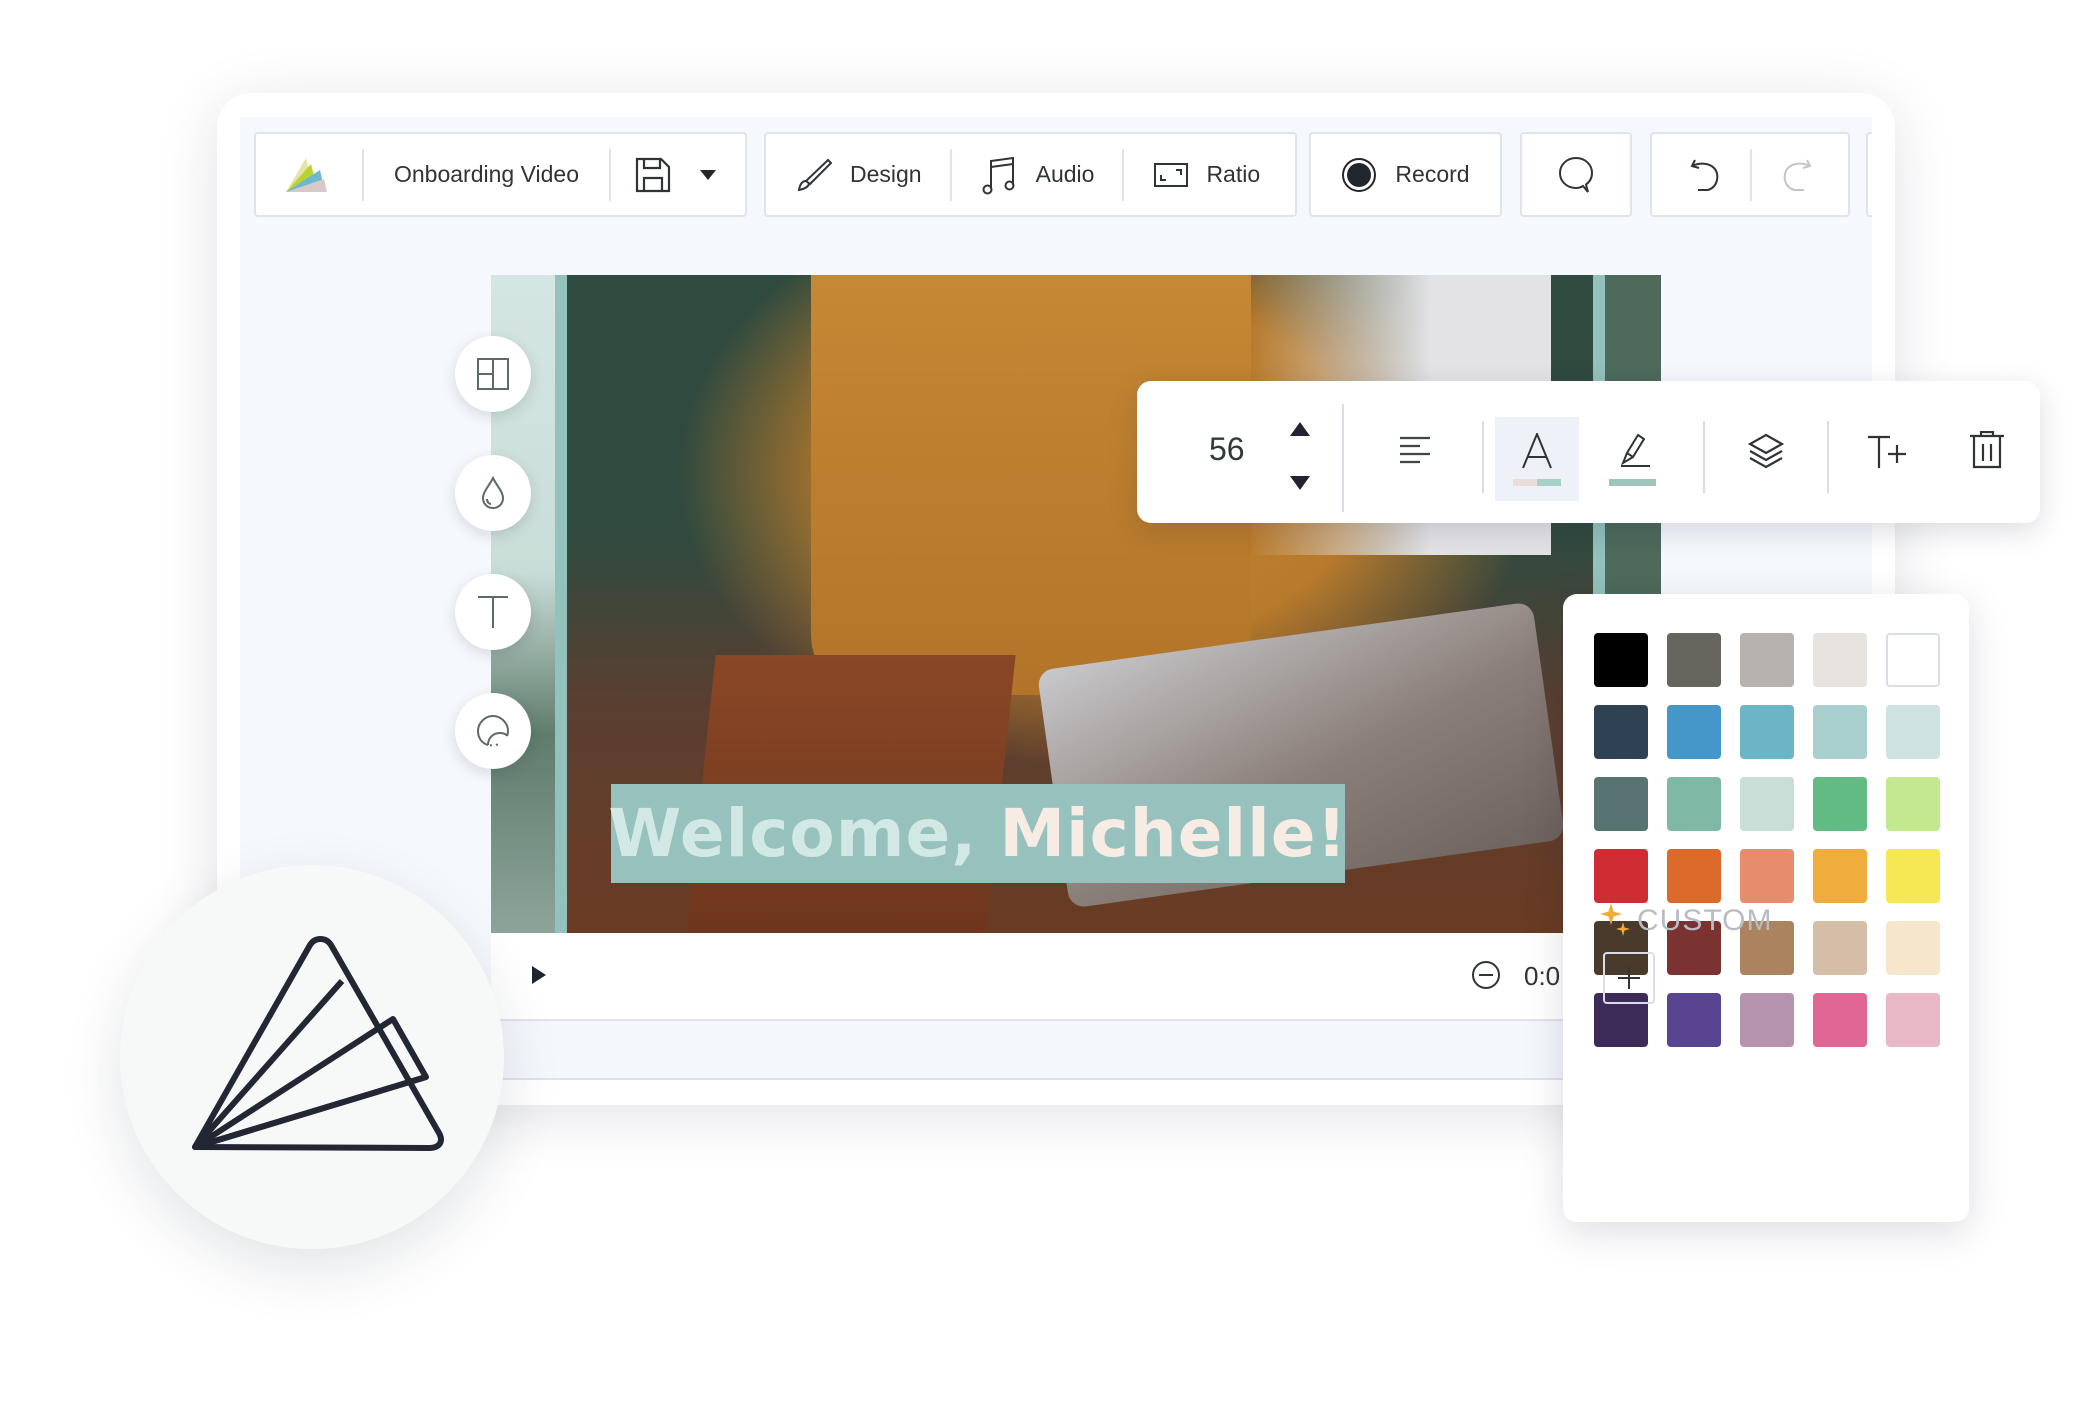  I want to click on font-color-a-icon, so click(1537, 451).